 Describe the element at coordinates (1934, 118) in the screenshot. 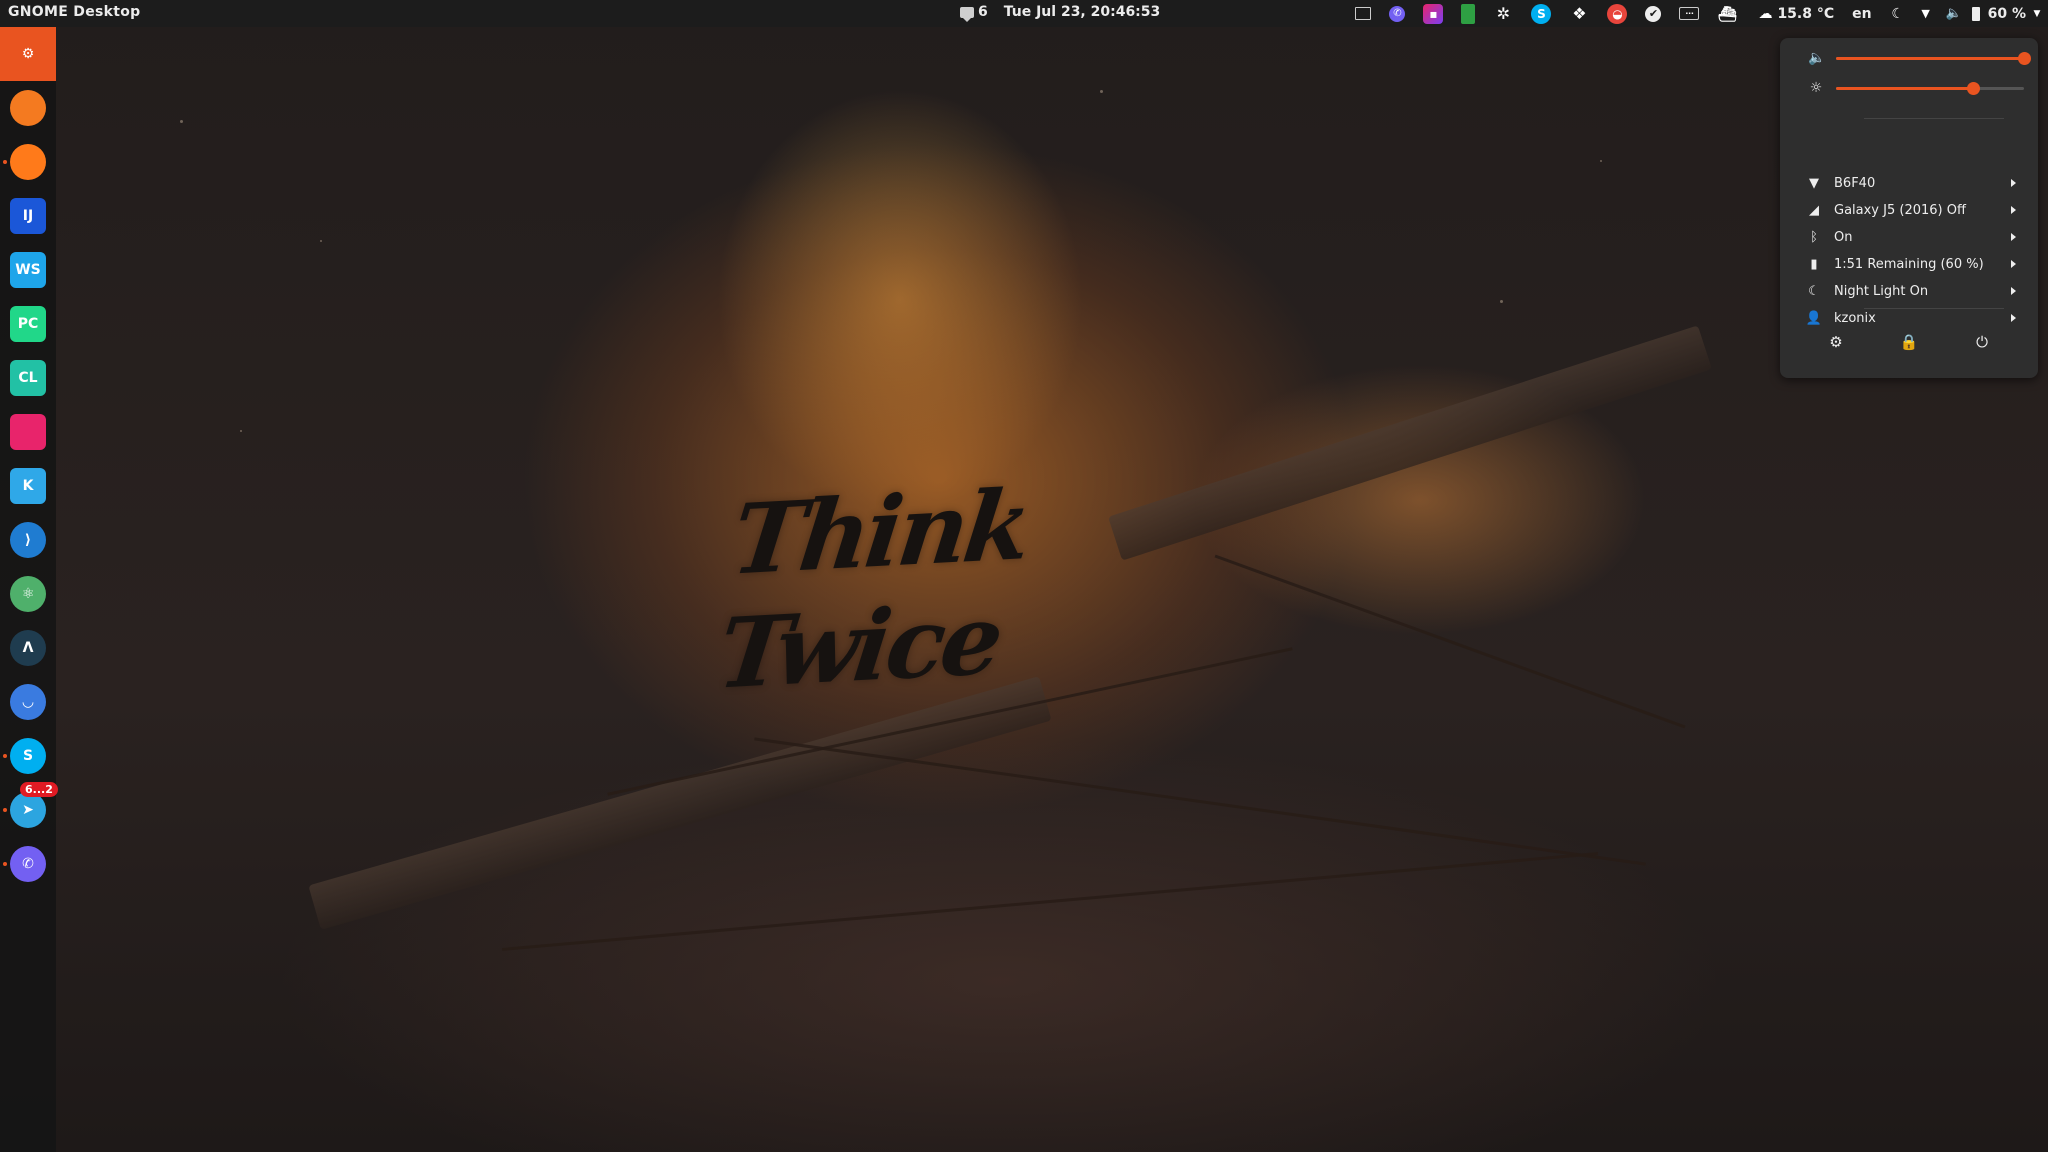

I see `separator` at that location.